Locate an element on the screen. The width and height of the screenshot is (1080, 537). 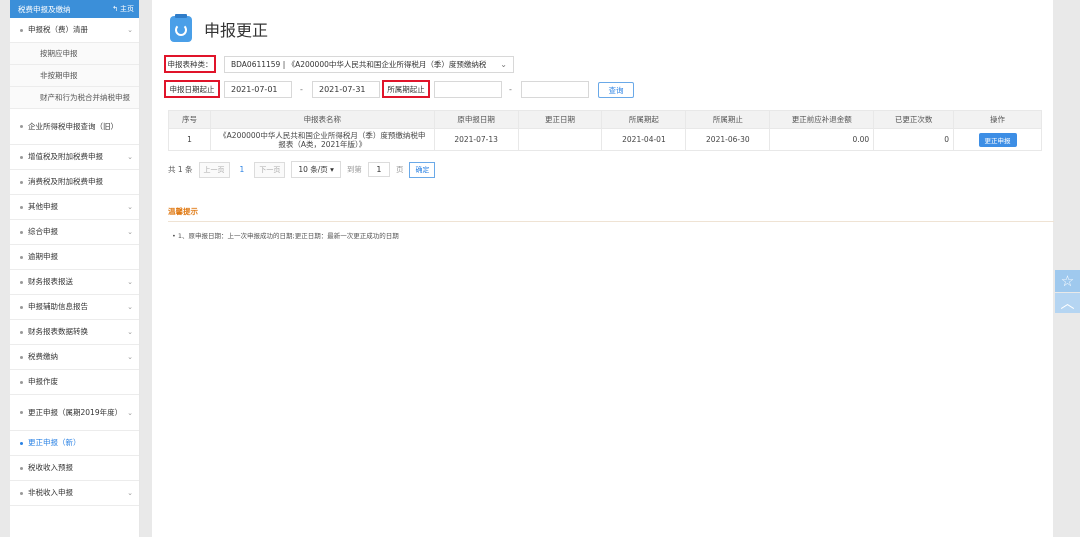
correct-report-button: 更正申报 is located at coordinates (997, 139).